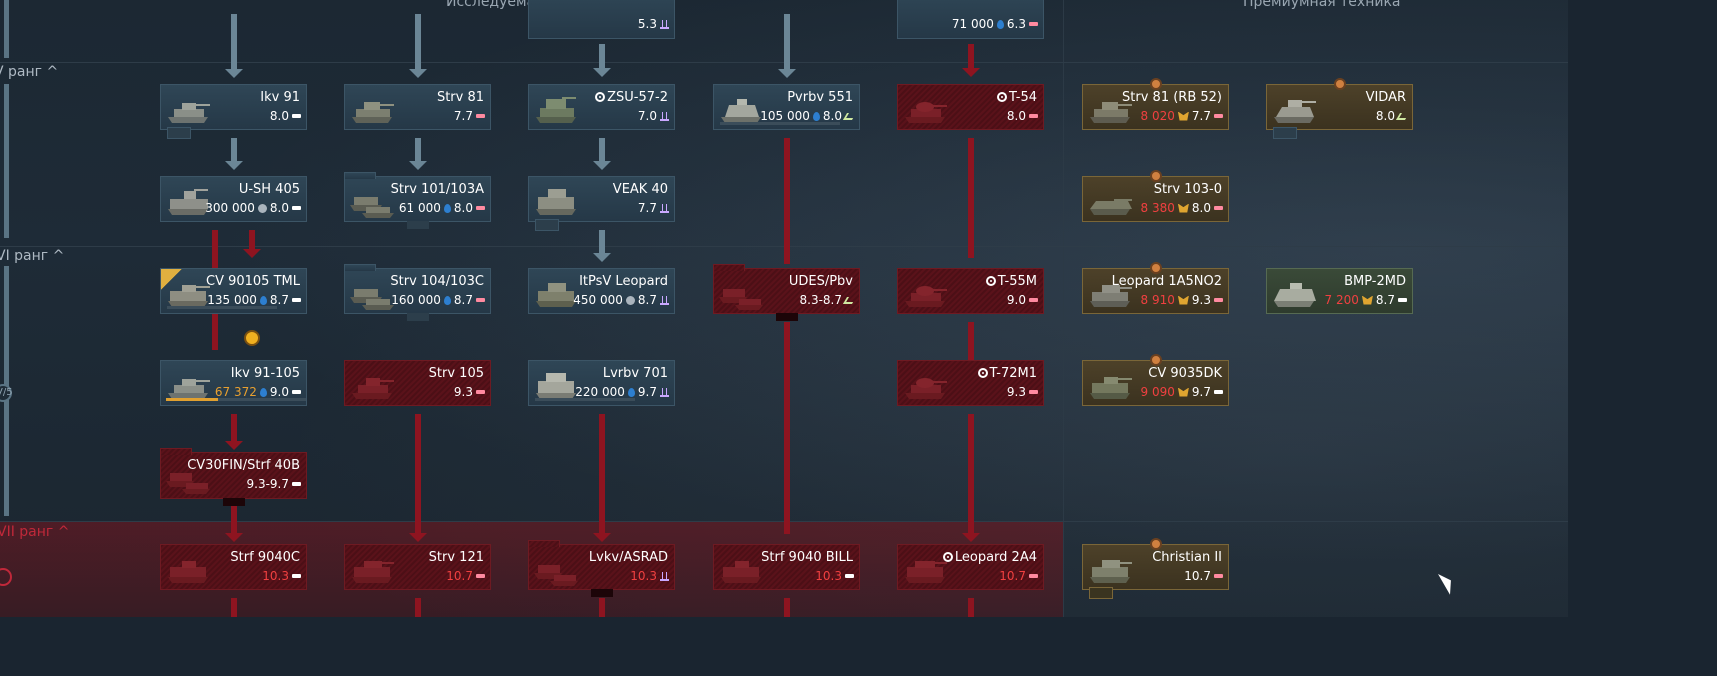 Image resolution: width=1717 pixels, height=676 pixels. Describe the element at coordinates (1201, 300) in the screenshot. I see `battle-rating: 9.3` at that location.